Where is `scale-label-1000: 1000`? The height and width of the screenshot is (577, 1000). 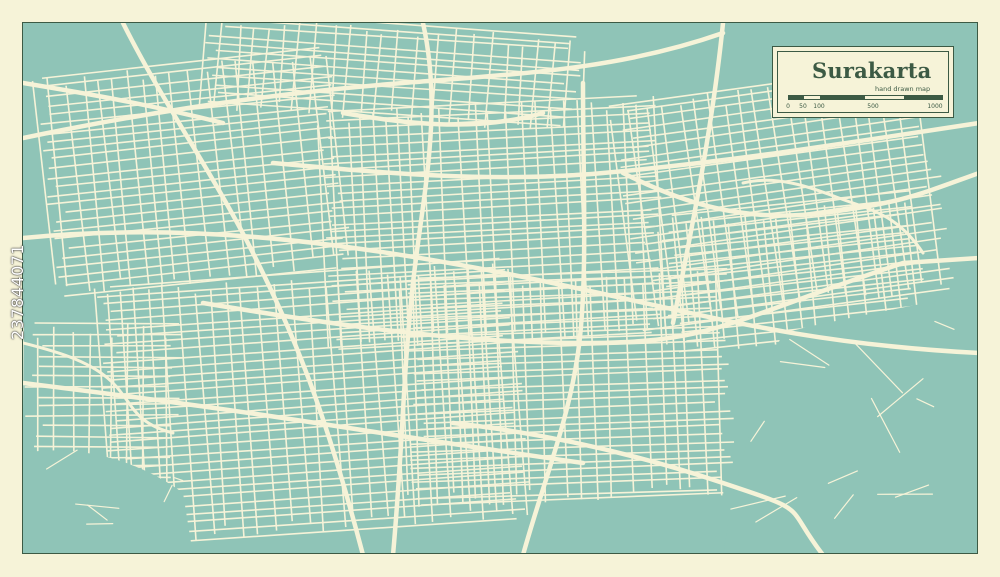
scale-label-1000: 1000 is located at coordinates (935, 106).